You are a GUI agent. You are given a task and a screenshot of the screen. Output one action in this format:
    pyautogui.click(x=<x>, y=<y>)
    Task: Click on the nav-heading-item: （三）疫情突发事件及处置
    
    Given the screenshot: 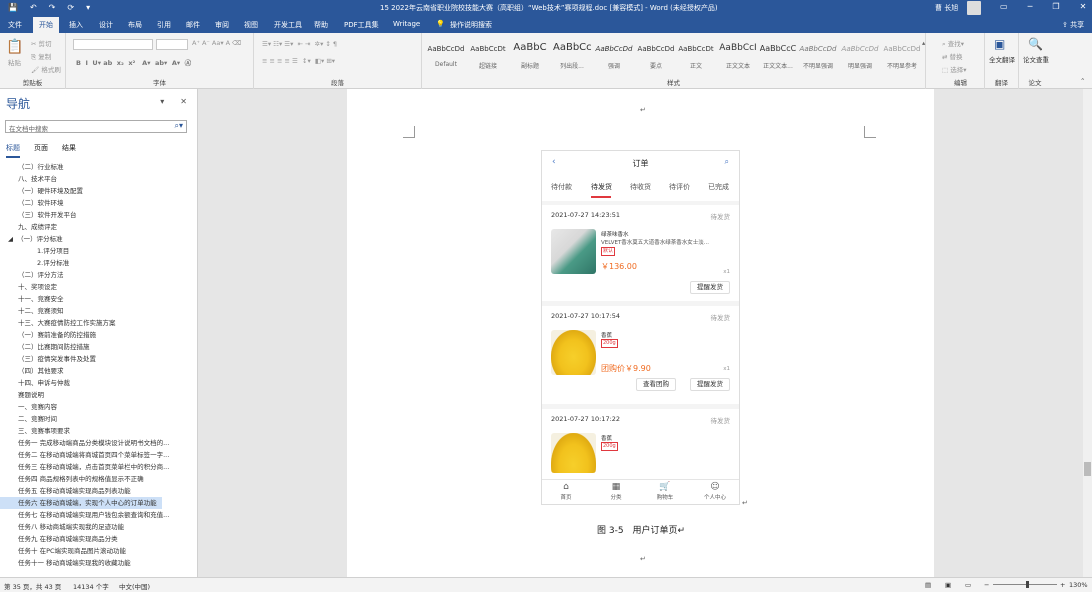 What is the action you would take?
    pyautogui.click(x=95, y=359)
    